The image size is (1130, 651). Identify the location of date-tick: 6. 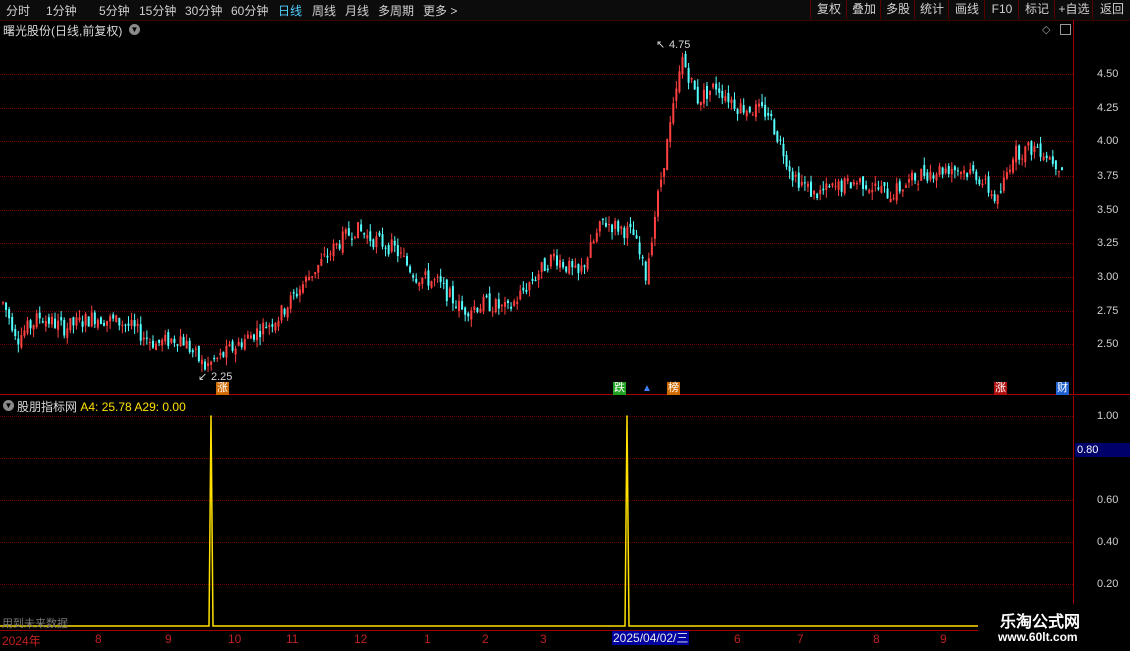
(737, 639).